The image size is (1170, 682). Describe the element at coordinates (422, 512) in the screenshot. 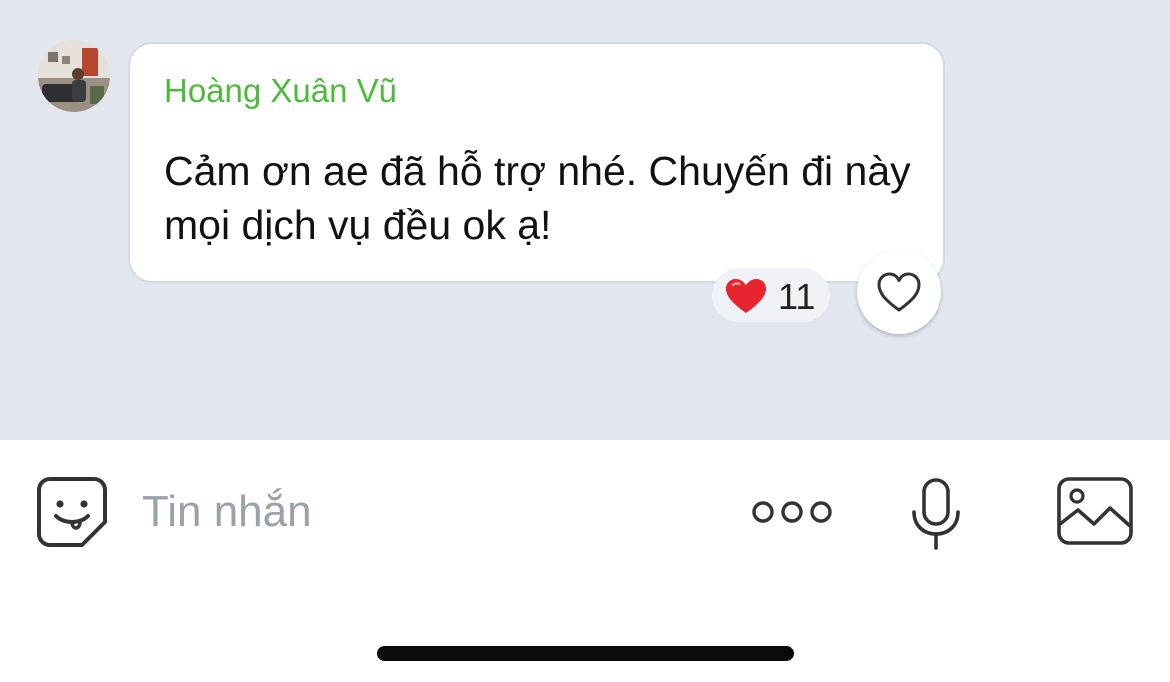

I see `message-input` at that location.